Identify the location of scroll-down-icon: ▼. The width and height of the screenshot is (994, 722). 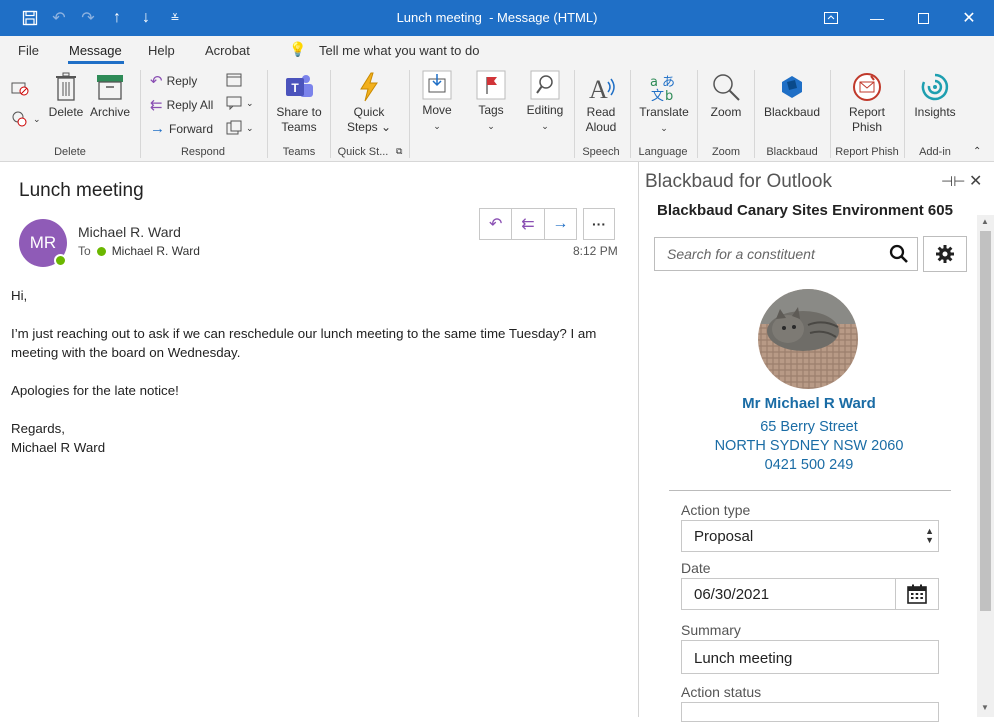
(985, 707).